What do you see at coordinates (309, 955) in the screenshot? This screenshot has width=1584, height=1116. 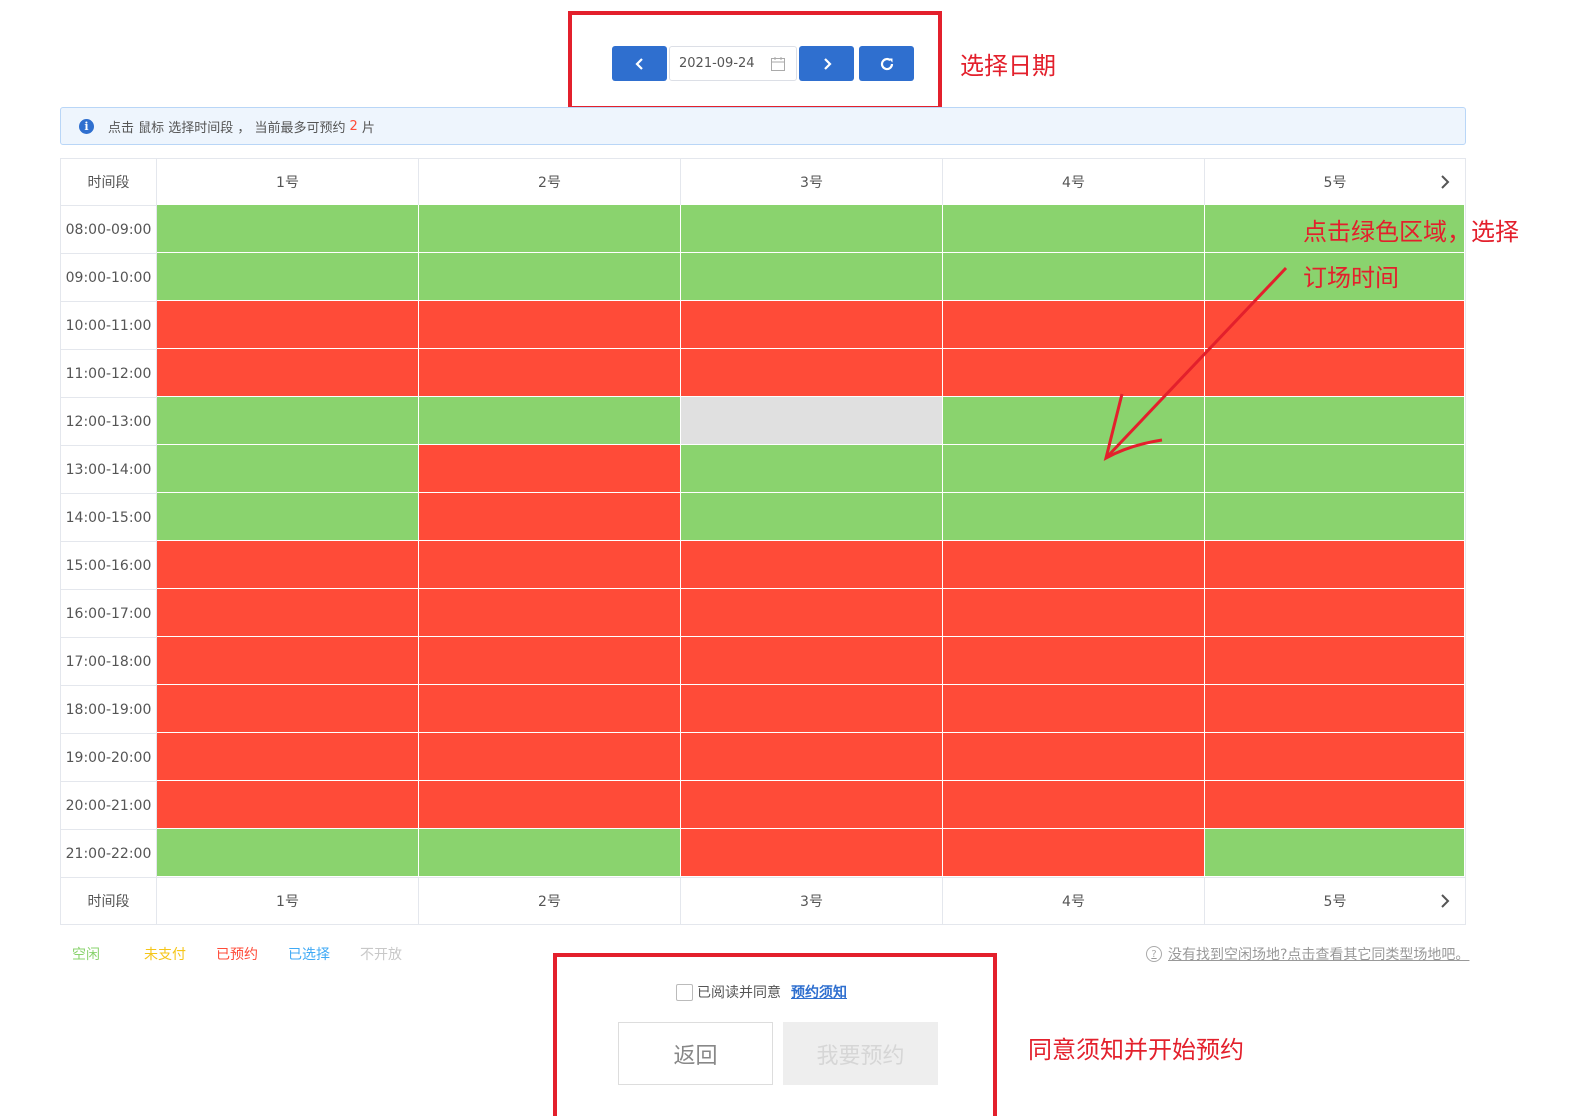 I see `legend-selected: 已选择` at bounding box center [309, 955].